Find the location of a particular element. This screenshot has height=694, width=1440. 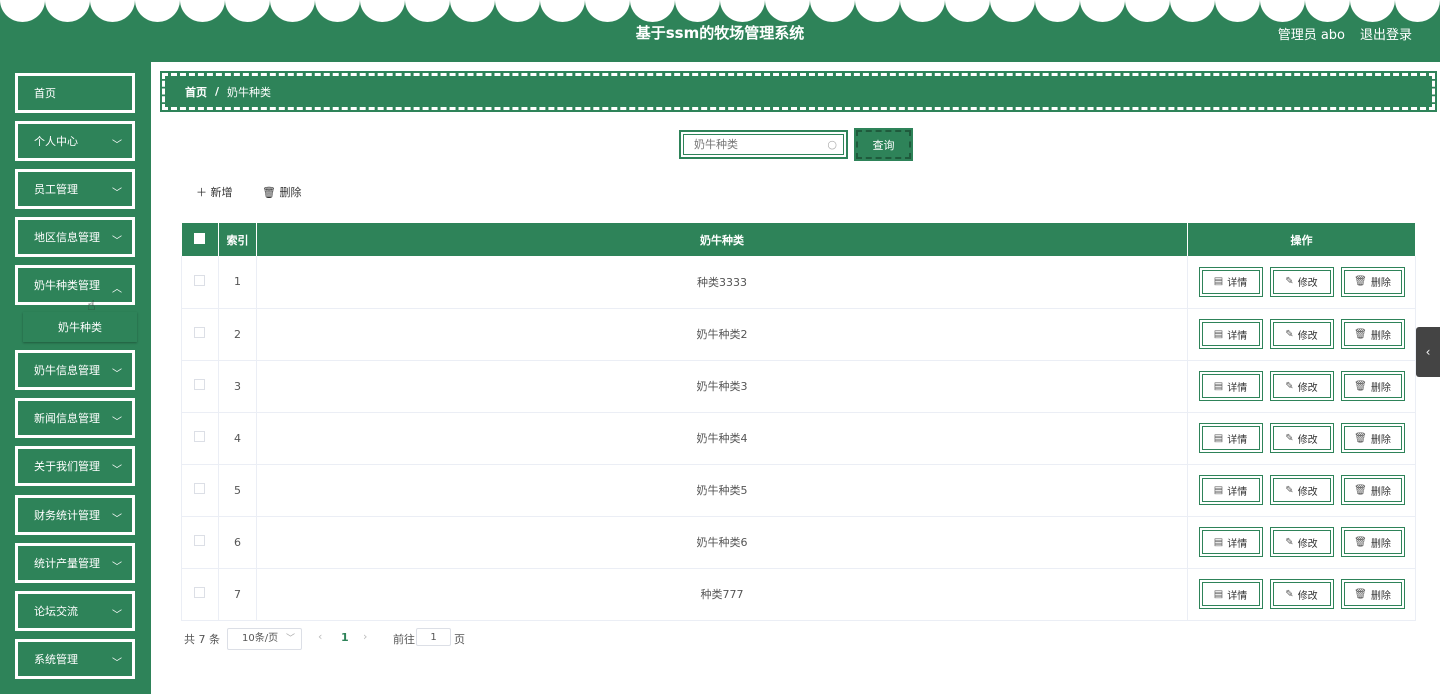

sidebar-item-system: 系统管理 ﹀ is located at coordinates (75, 659).